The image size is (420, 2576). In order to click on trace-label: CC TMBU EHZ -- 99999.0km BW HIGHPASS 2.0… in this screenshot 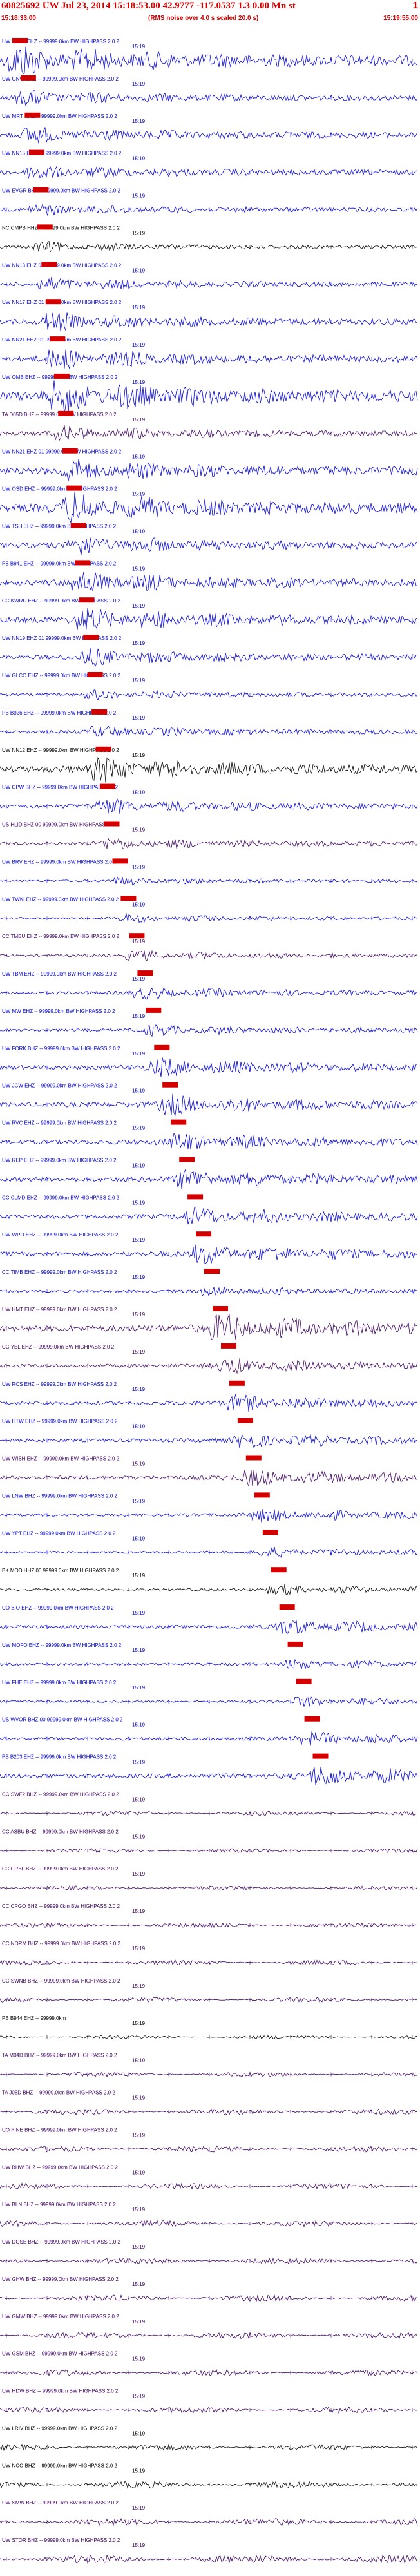, I will do `click(61, 937)`.